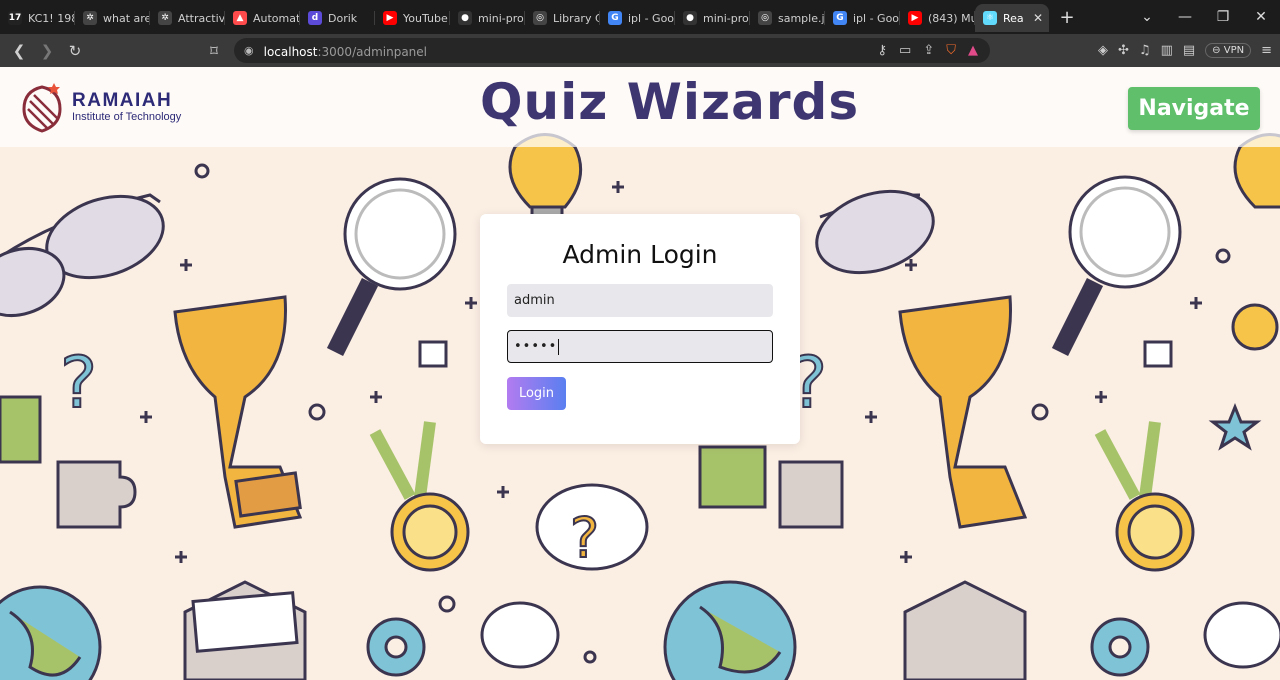  I want to click on admin-login-card: Admin Login admin ••••• Login, so click(640, 329).